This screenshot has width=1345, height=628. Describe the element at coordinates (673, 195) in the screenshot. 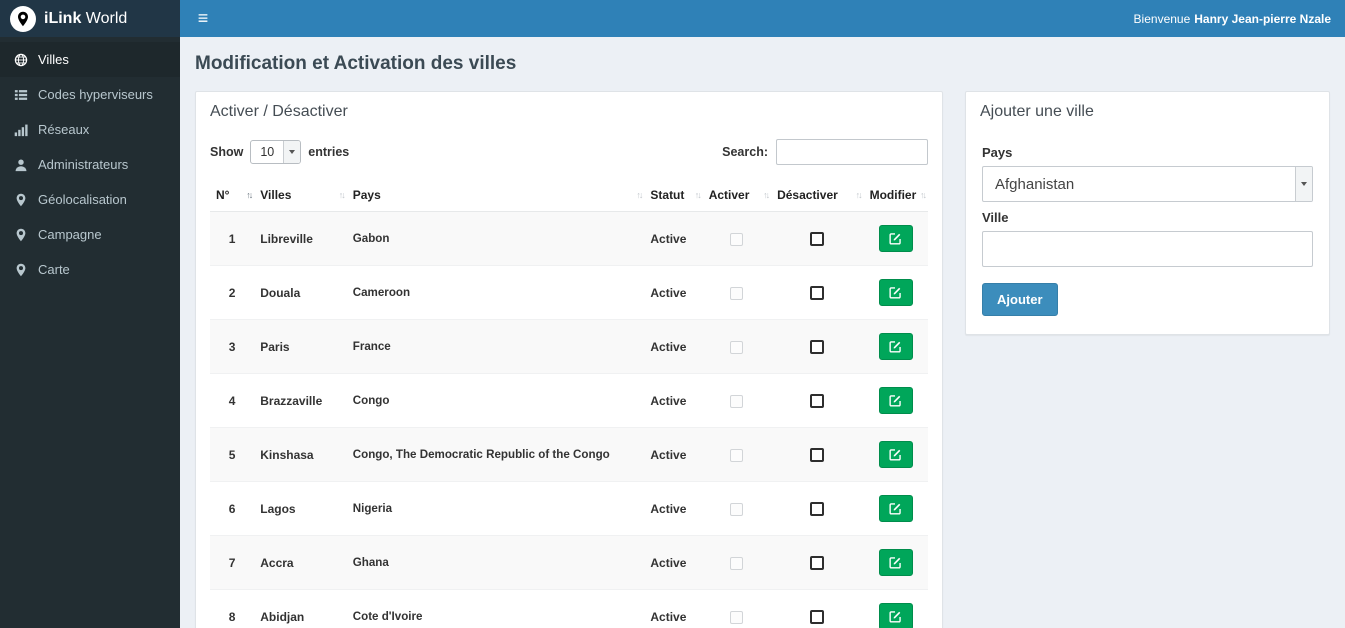

I see `column-header: Statut ↑↓` at that location.